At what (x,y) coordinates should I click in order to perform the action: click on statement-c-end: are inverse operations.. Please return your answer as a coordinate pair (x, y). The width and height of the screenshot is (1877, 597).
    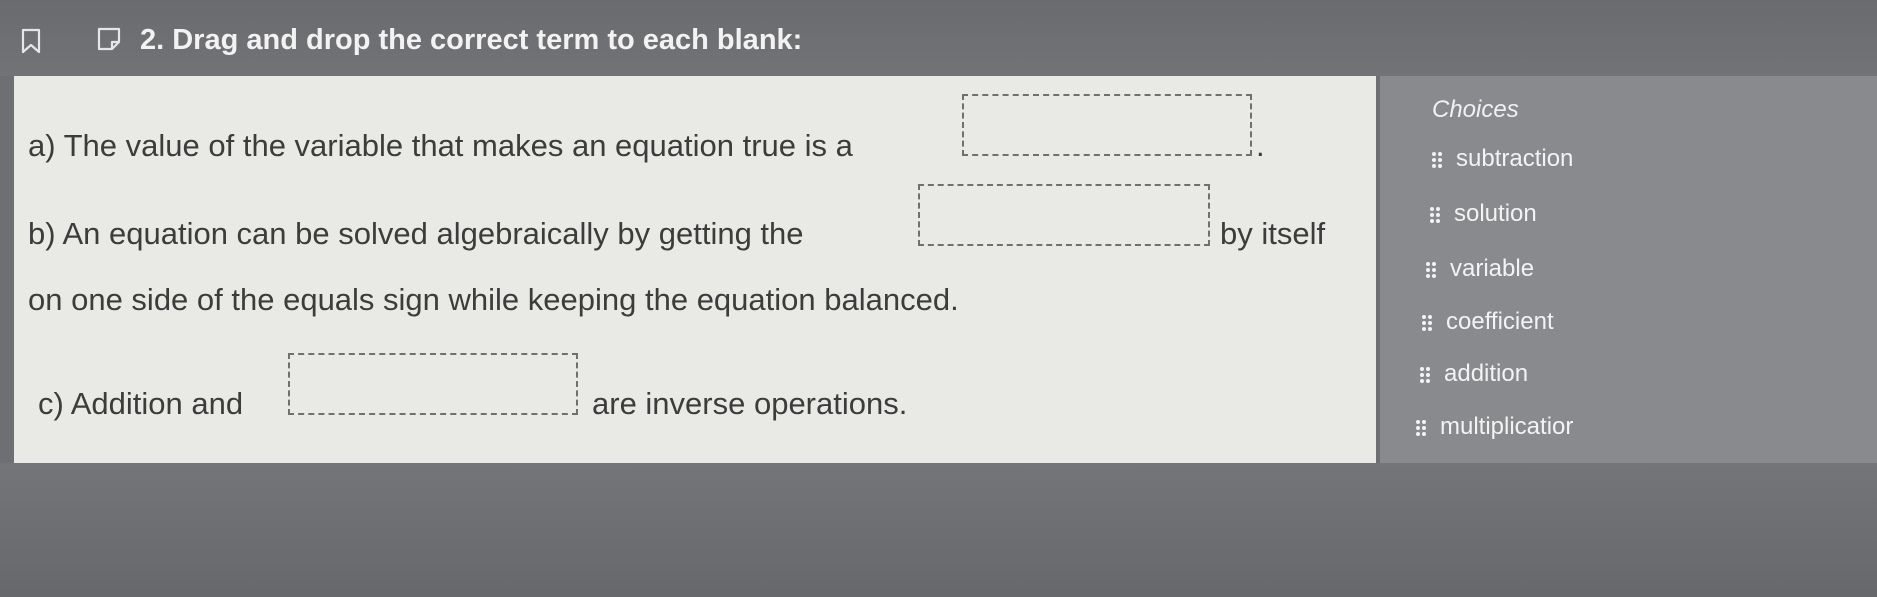
    Looking at the image, I should click on (750, 403).